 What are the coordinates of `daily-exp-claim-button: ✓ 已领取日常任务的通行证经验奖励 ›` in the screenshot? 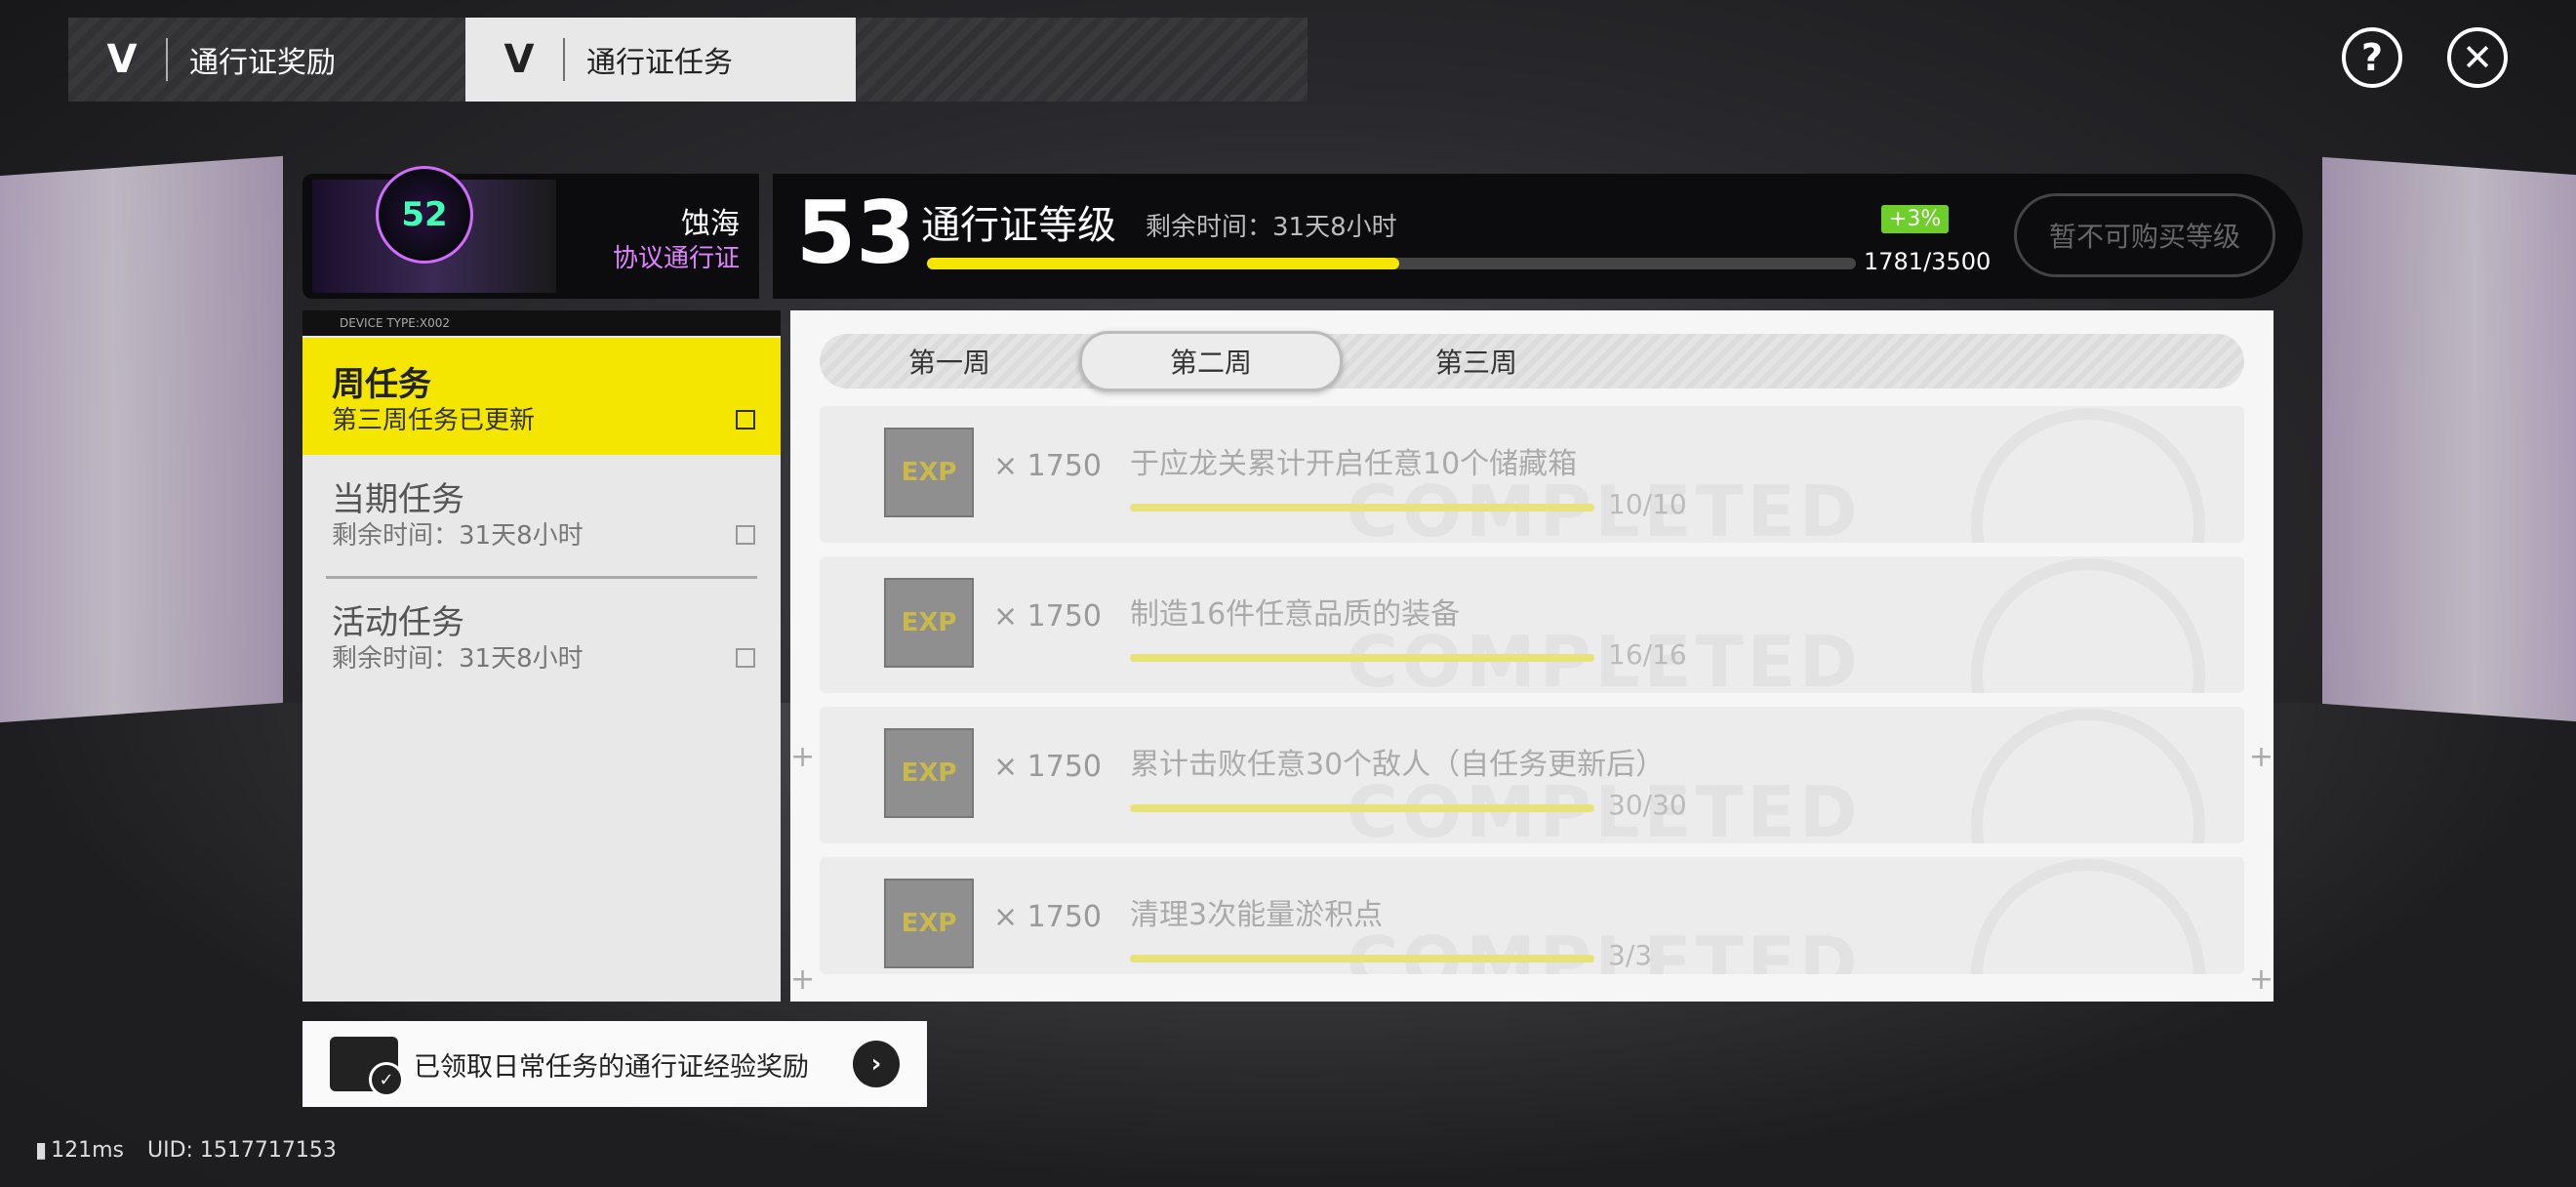 It's located at (614, 1064).